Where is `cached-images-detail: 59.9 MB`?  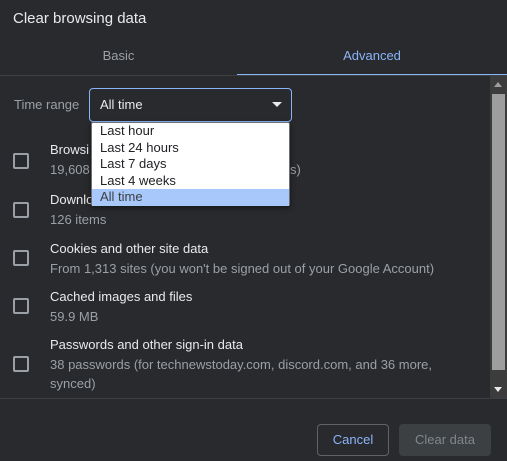
cached-images-detail: 59.9 MB is located at coordinates (74, 316).